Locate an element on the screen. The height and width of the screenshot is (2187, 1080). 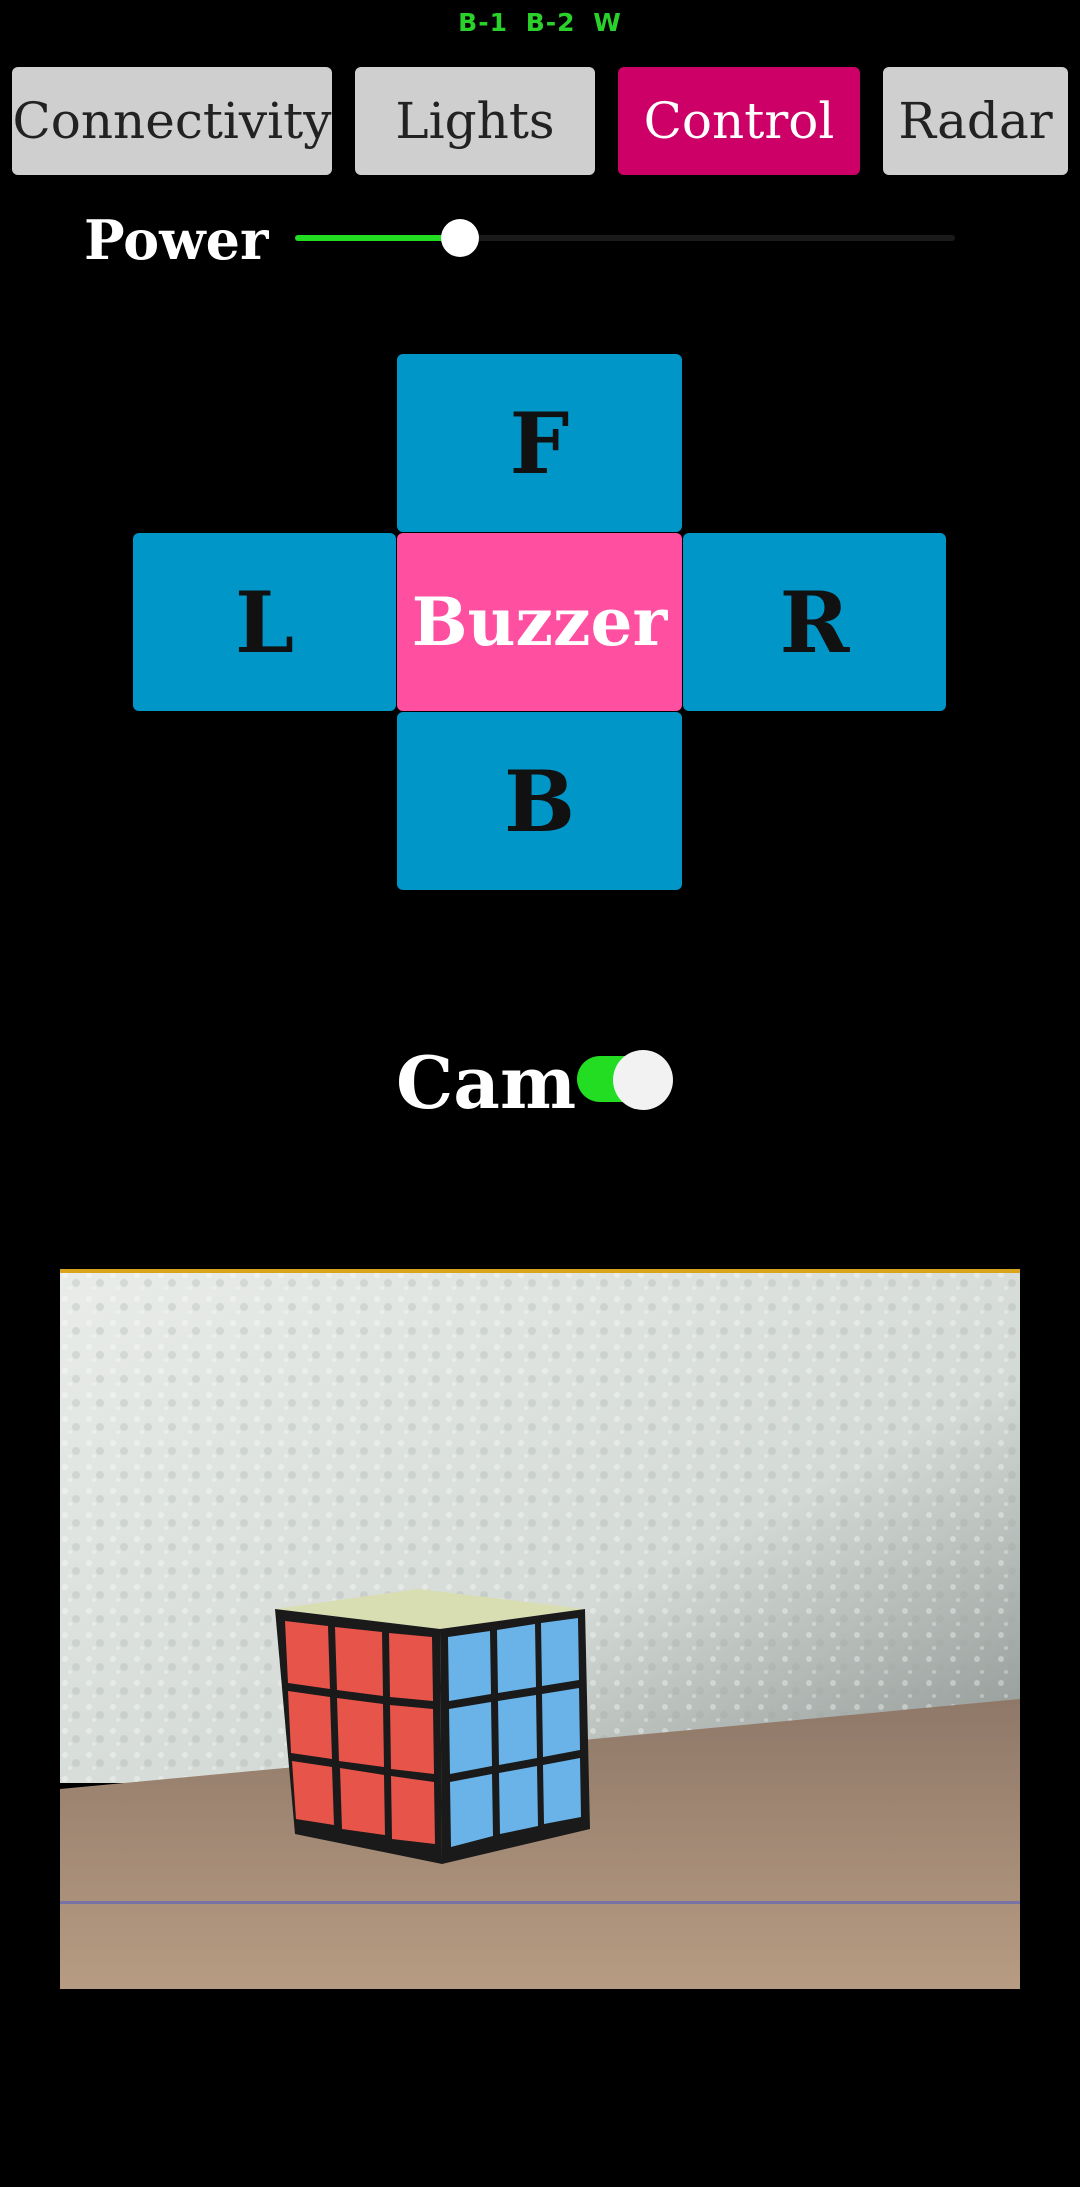
tab-lights: Lights is located at coordinates (475, 121).